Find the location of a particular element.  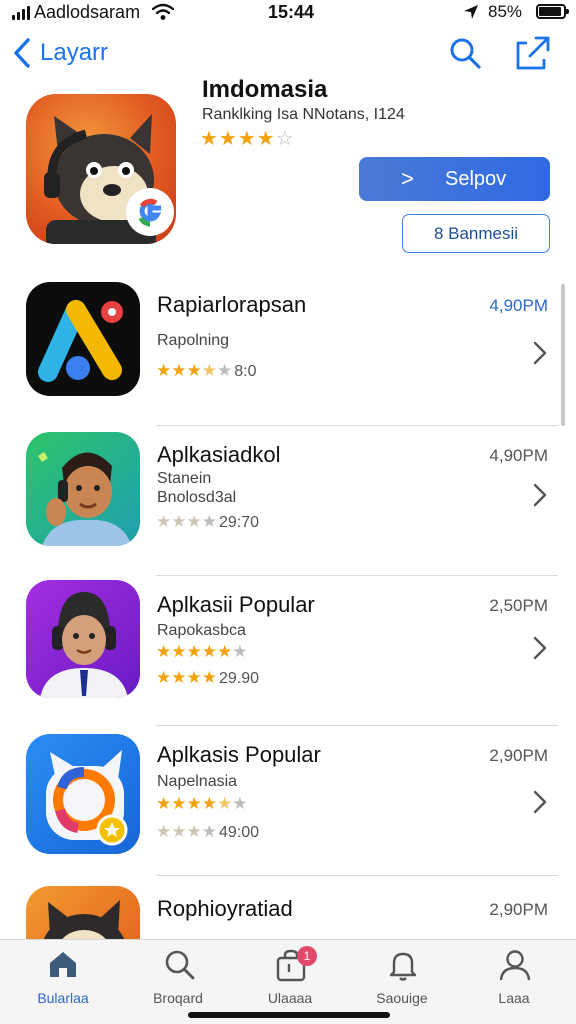

list-item-title: Rapiarlorapsan is located at coordinates (232, 304).